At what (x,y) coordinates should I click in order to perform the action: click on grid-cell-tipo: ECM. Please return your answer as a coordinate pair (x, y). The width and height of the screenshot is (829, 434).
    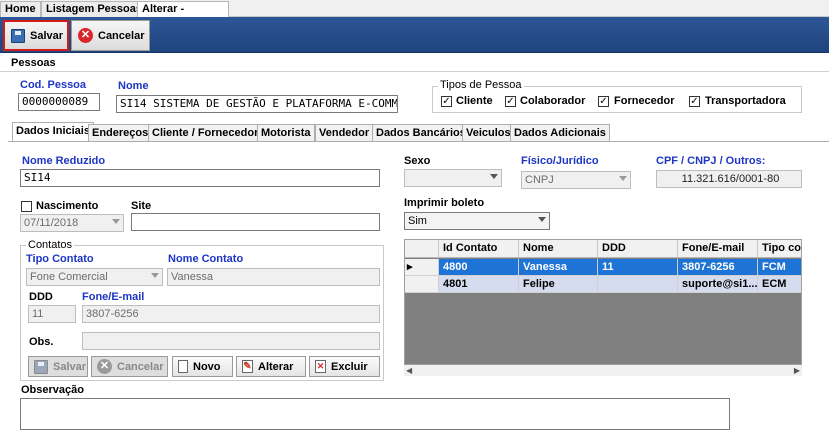
    Looking at the image, I should click on (779, 284).